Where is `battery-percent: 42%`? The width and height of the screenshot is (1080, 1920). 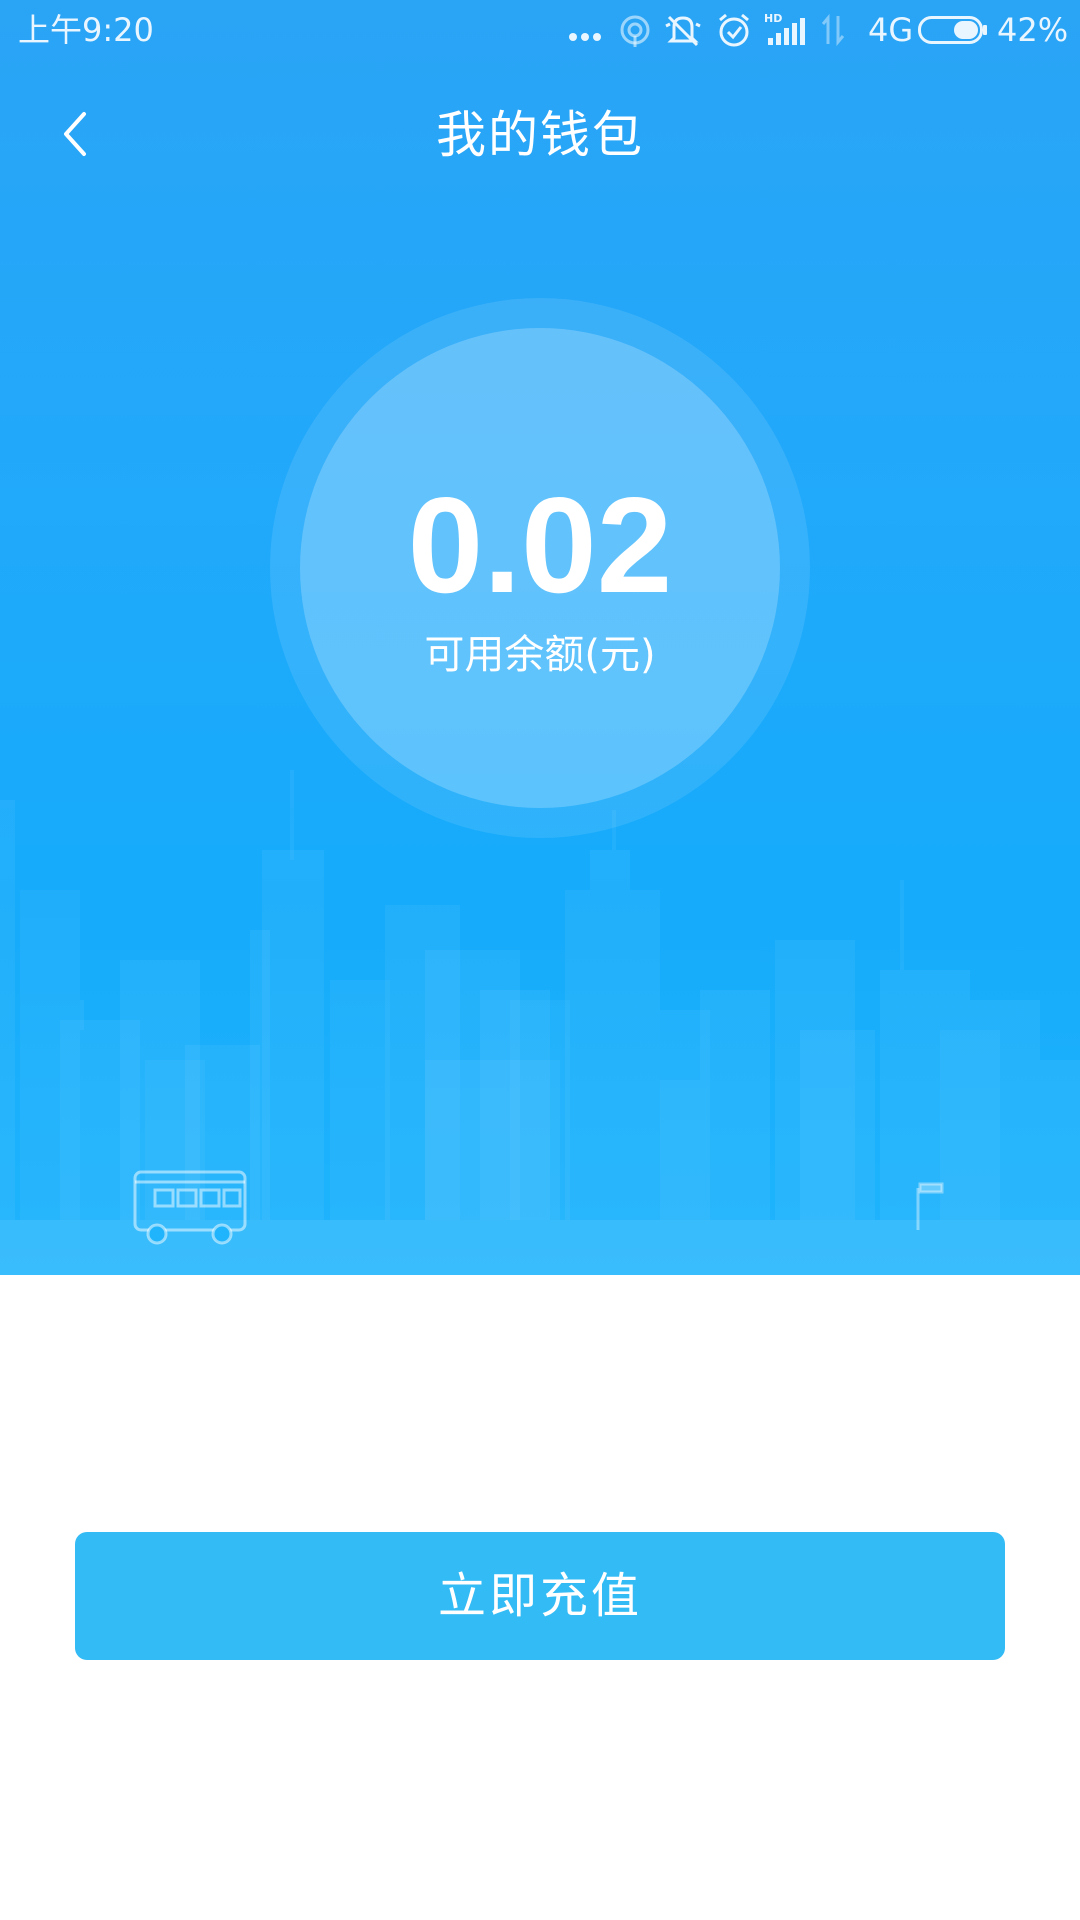 battery-percent: 42% is located at coordinates (1033, 30).